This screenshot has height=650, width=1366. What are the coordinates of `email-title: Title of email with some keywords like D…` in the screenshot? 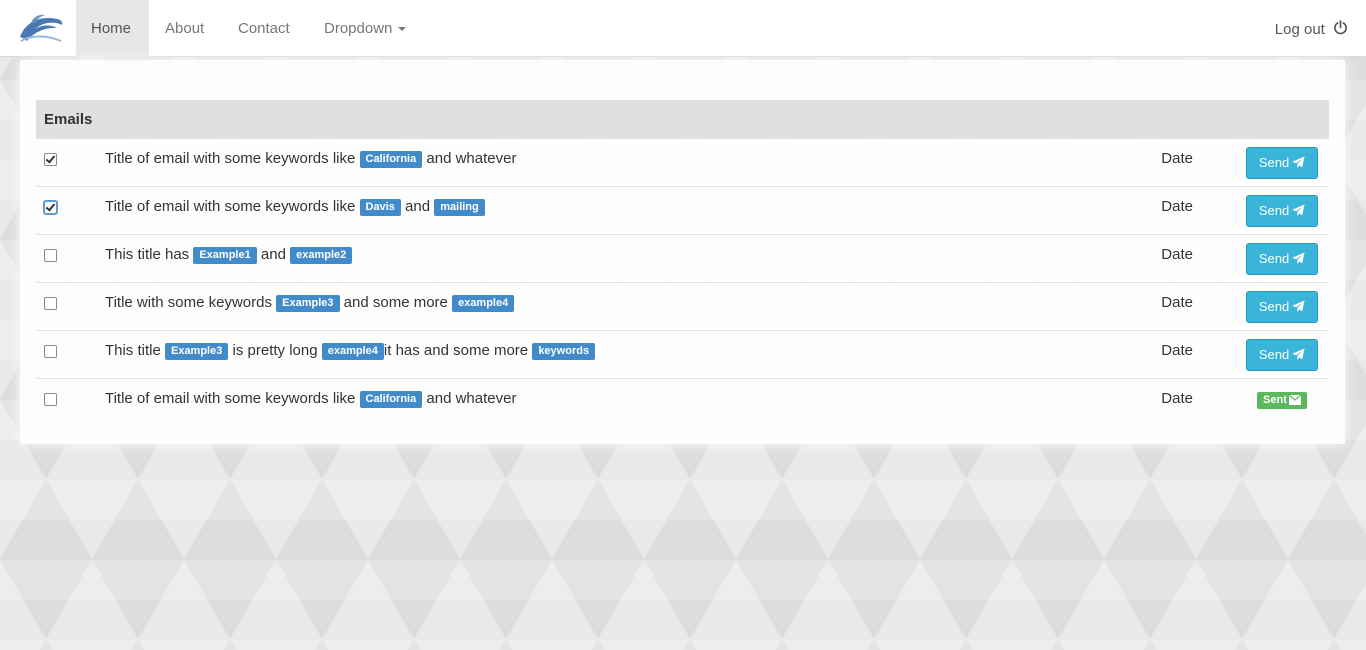 It's located at (625, 210).